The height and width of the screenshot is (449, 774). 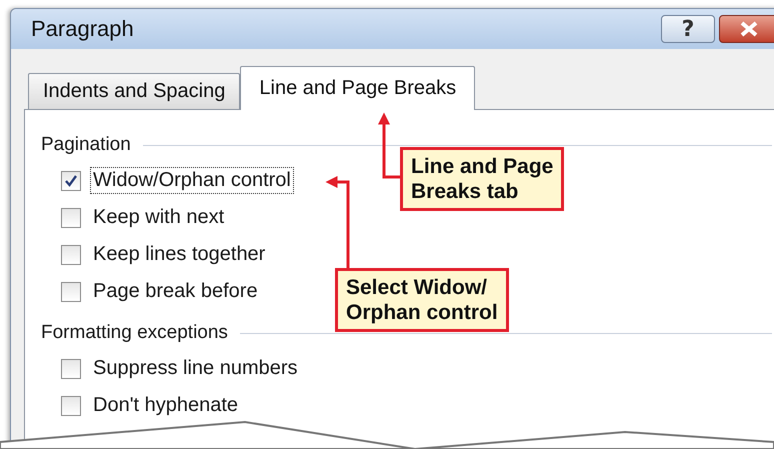 I want to click on close-icon, so click(x=749, y=29).